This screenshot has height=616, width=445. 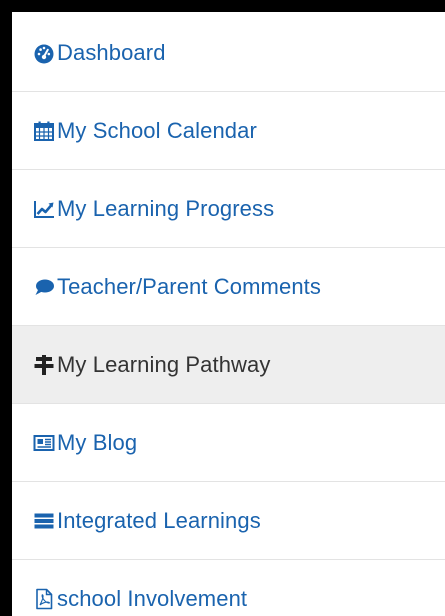 I want to click on sidebar-item-label: My Learning Progress, so click(x=166, y=208).